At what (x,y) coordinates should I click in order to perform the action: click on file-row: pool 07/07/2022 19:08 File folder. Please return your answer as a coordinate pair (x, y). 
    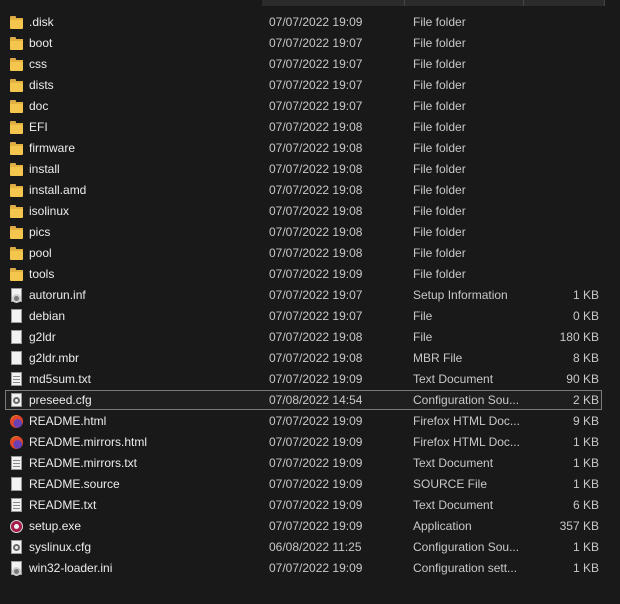
    Looking at the image, I should click on (310, 253).